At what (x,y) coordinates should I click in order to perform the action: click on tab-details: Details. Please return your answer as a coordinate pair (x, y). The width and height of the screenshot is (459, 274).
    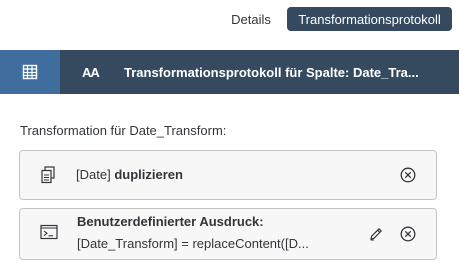
    Looking at the image, I should click on (251, 19).